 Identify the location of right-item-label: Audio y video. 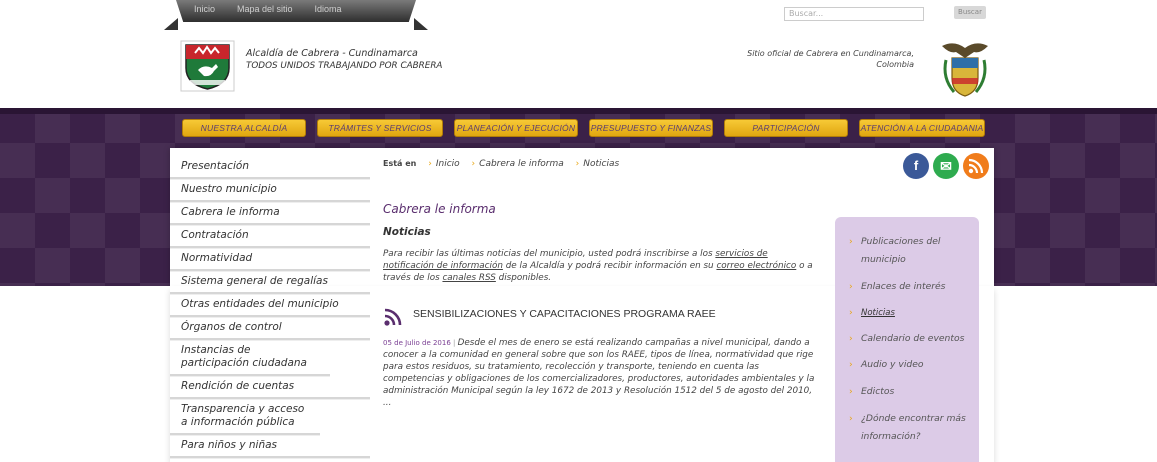
(892, 364).